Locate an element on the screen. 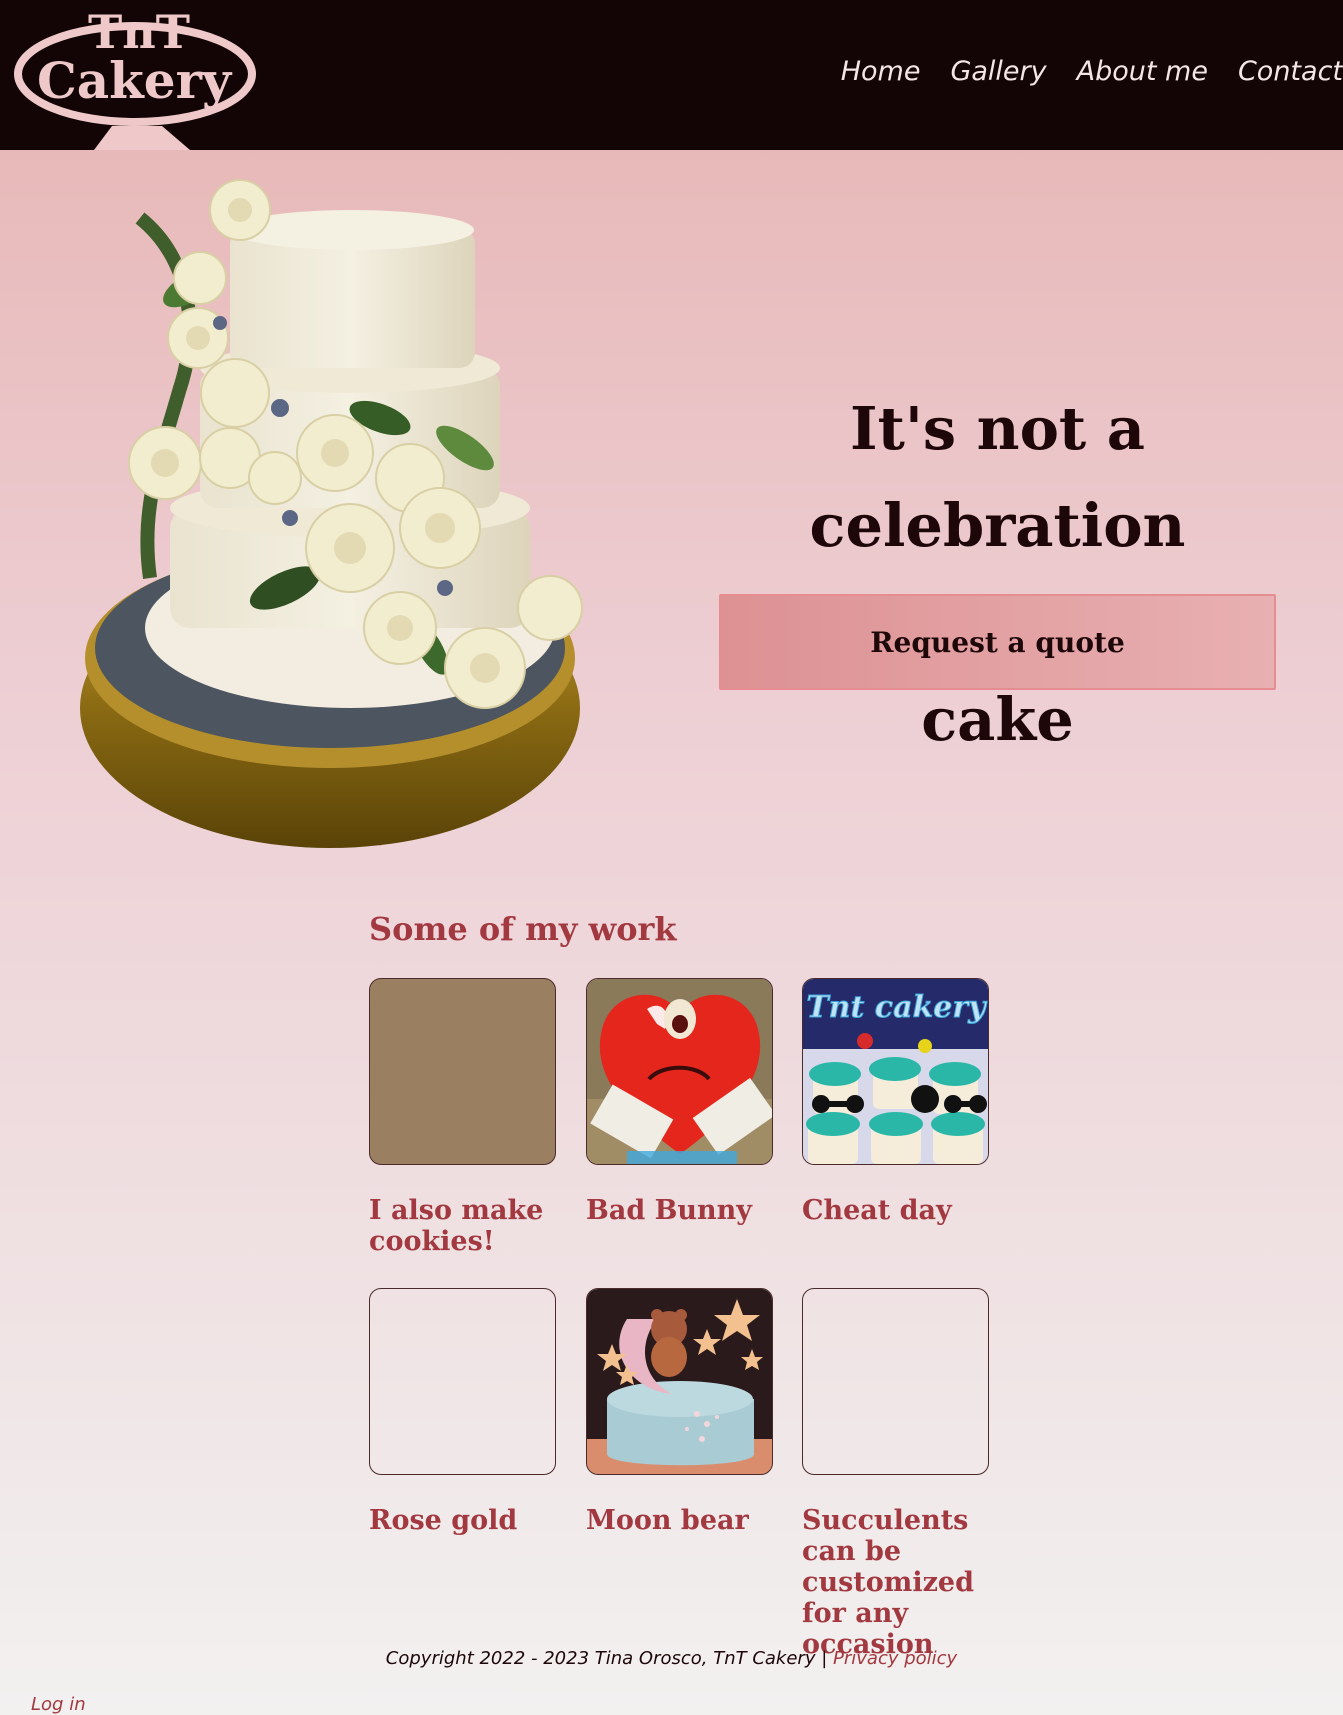 This screenshot has width=1343, height=1715. gallery-tile-cookies is located at coordinates (462, 1071).